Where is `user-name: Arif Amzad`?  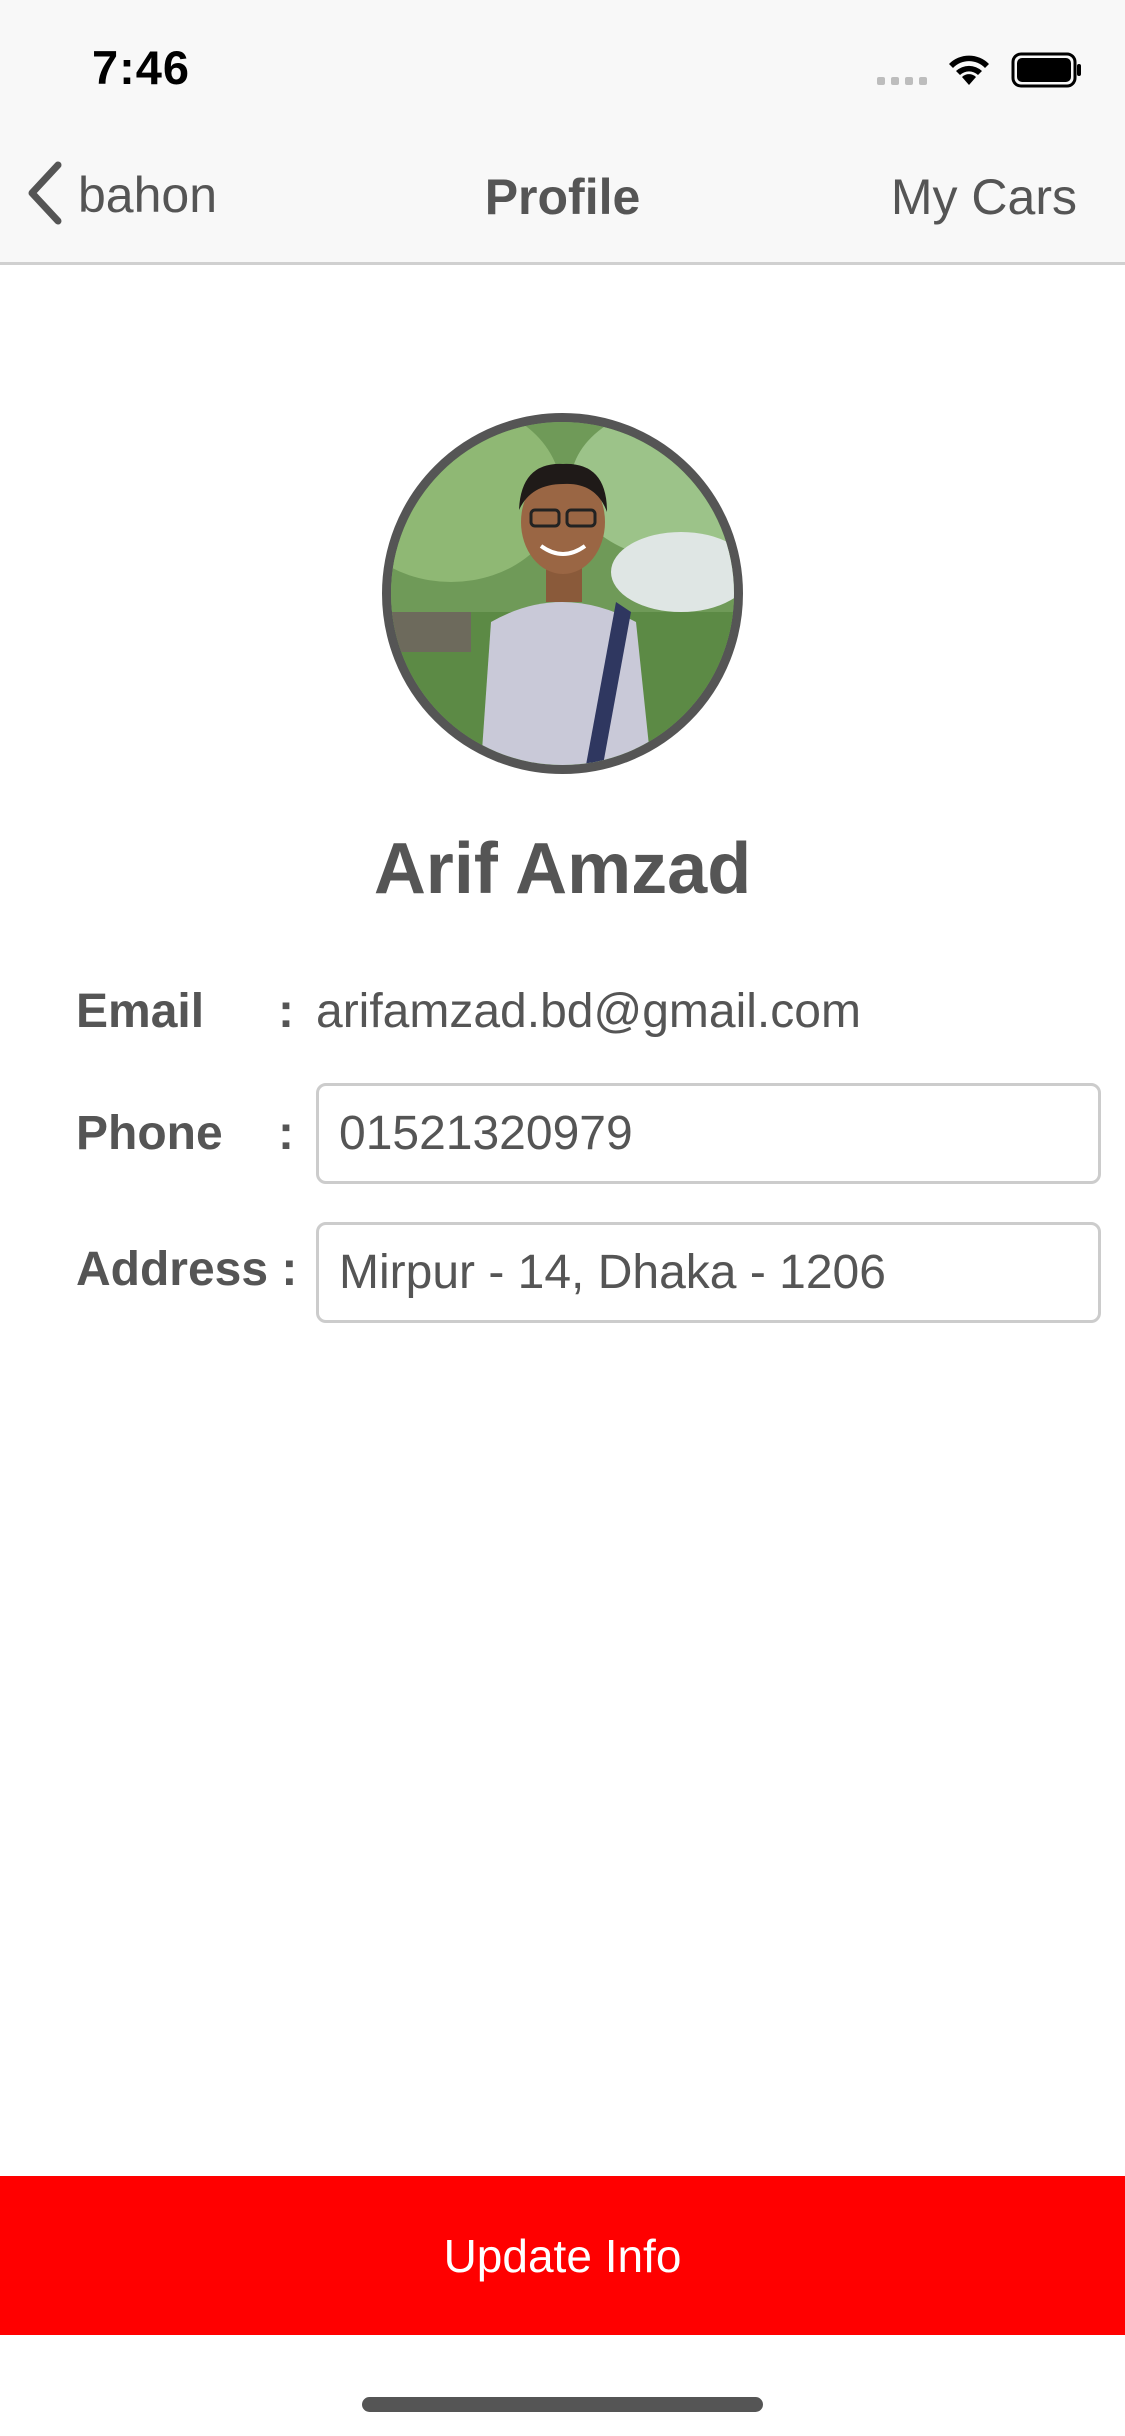
user-name: Arif Amzad is located at coordinates (562, 869).